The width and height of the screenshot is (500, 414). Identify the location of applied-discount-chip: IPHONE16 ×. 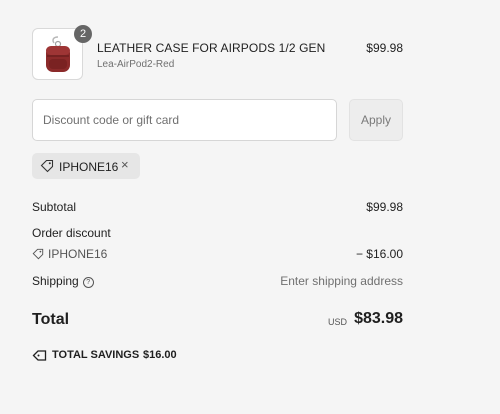
(86, 166).